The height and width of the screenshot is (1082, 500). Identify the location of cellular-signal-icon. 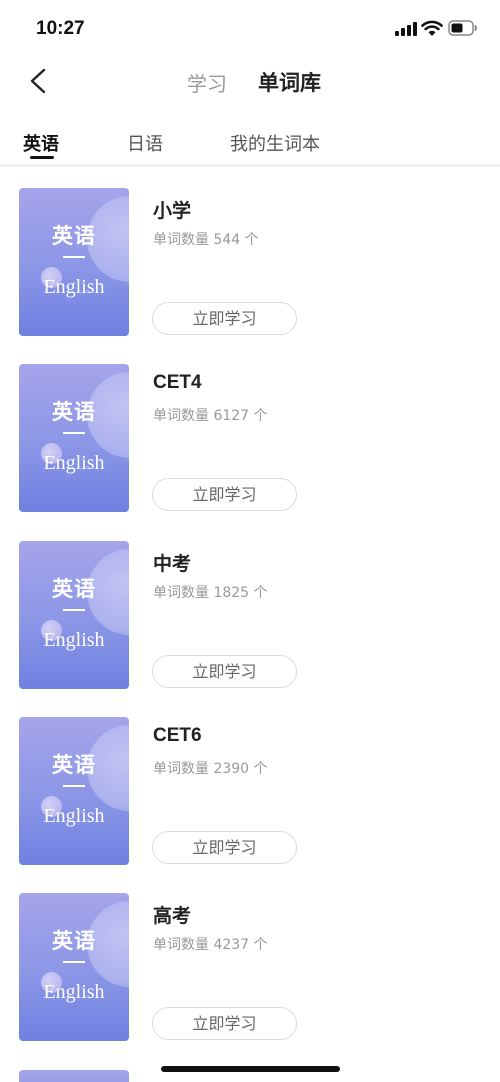
(406, 29).